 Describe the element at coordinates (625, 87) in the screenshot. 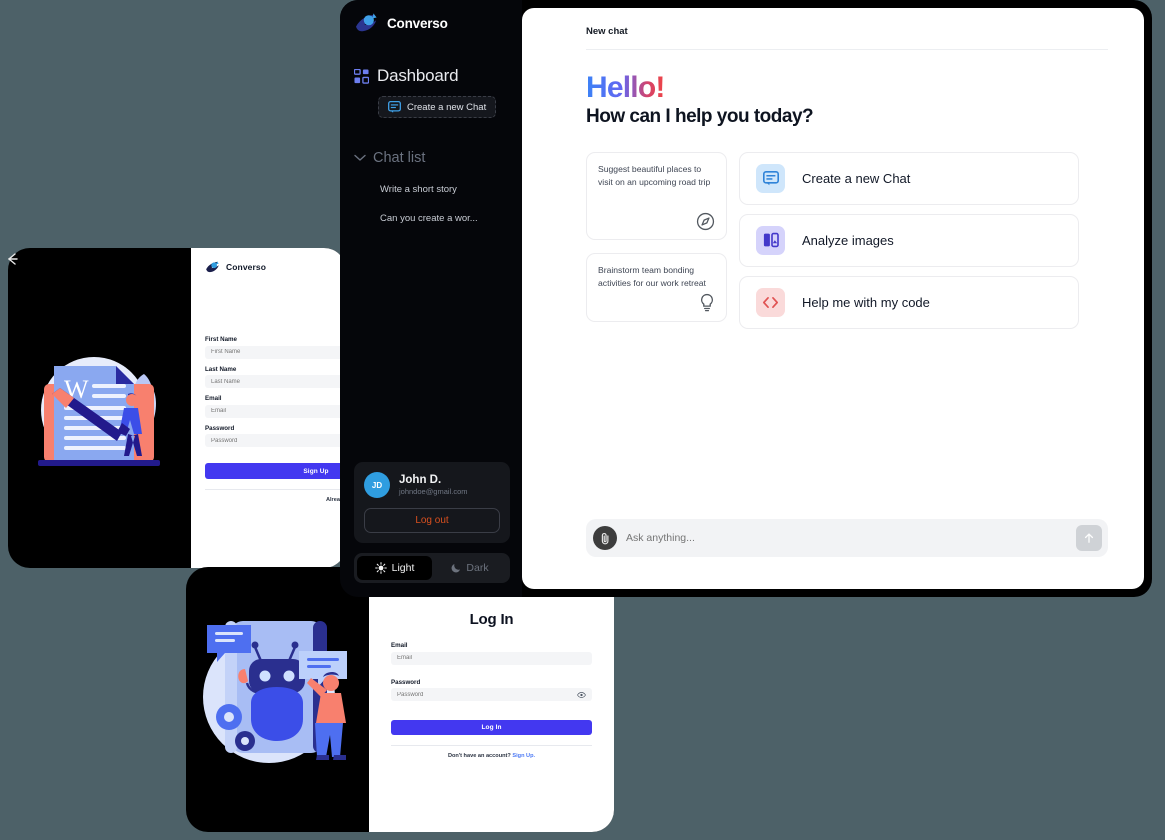

I see `greeting-heading: Hello!` at that location.